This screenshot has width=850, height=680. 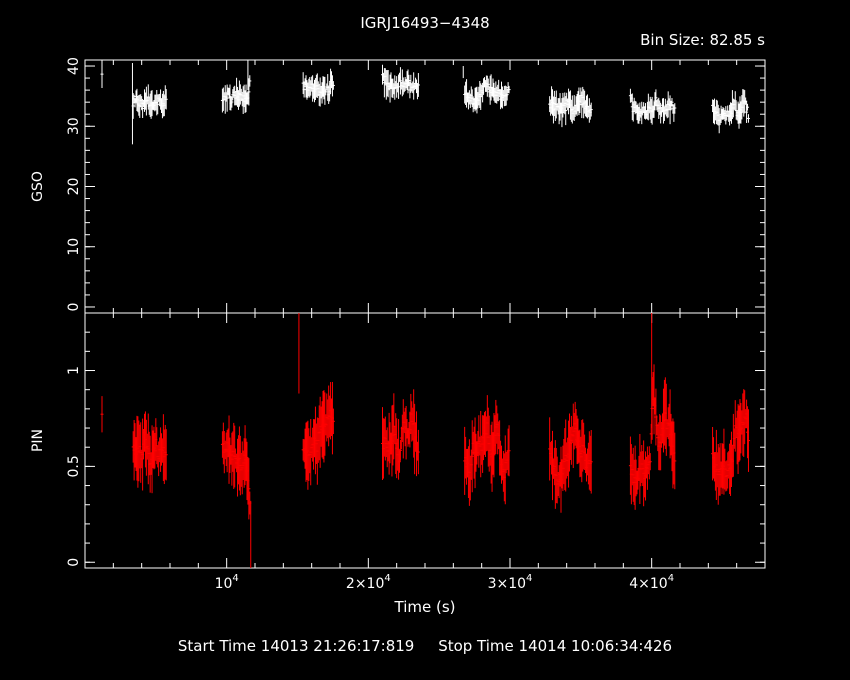 What do you see at coordinates (74, 466) in the screenshot?
I see `y-tick-label: 0.5` at bounding box center [74, 466].